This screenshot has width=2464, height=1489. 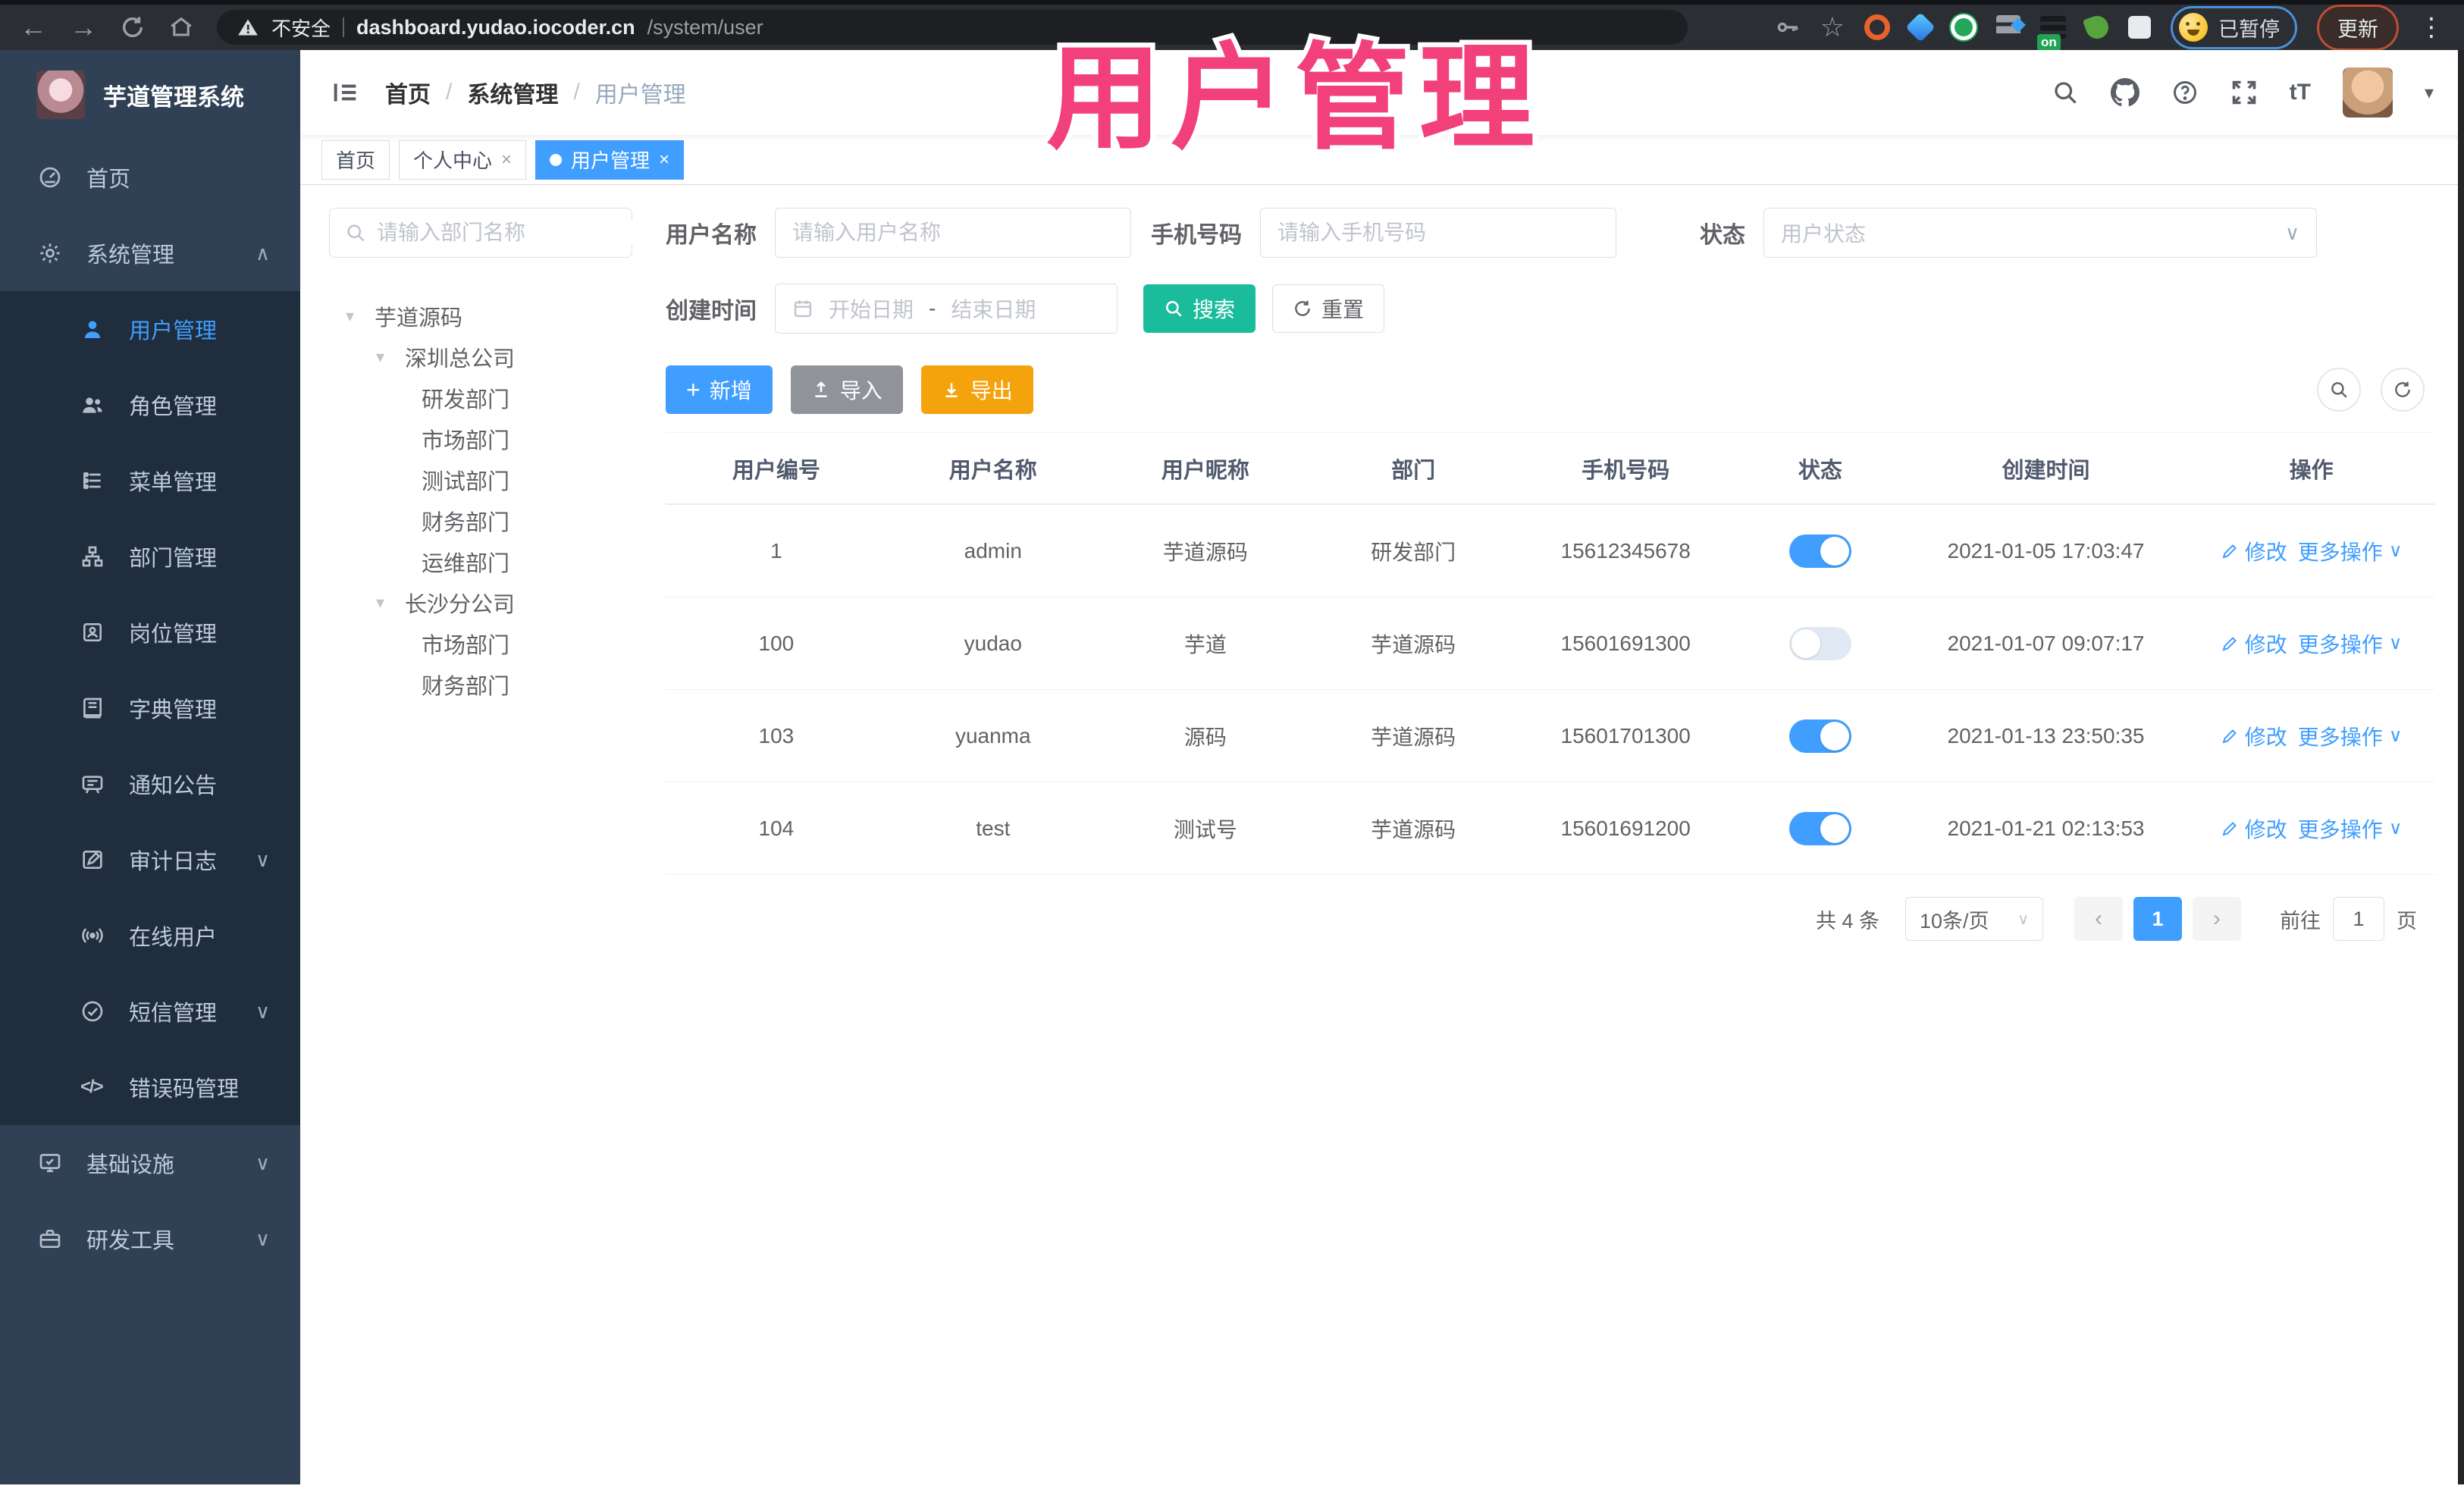 What do you see at coordinates (346, 92) in the screenshot?
I see `sidebar-collapse-icon` at bounding box center [346, 92].